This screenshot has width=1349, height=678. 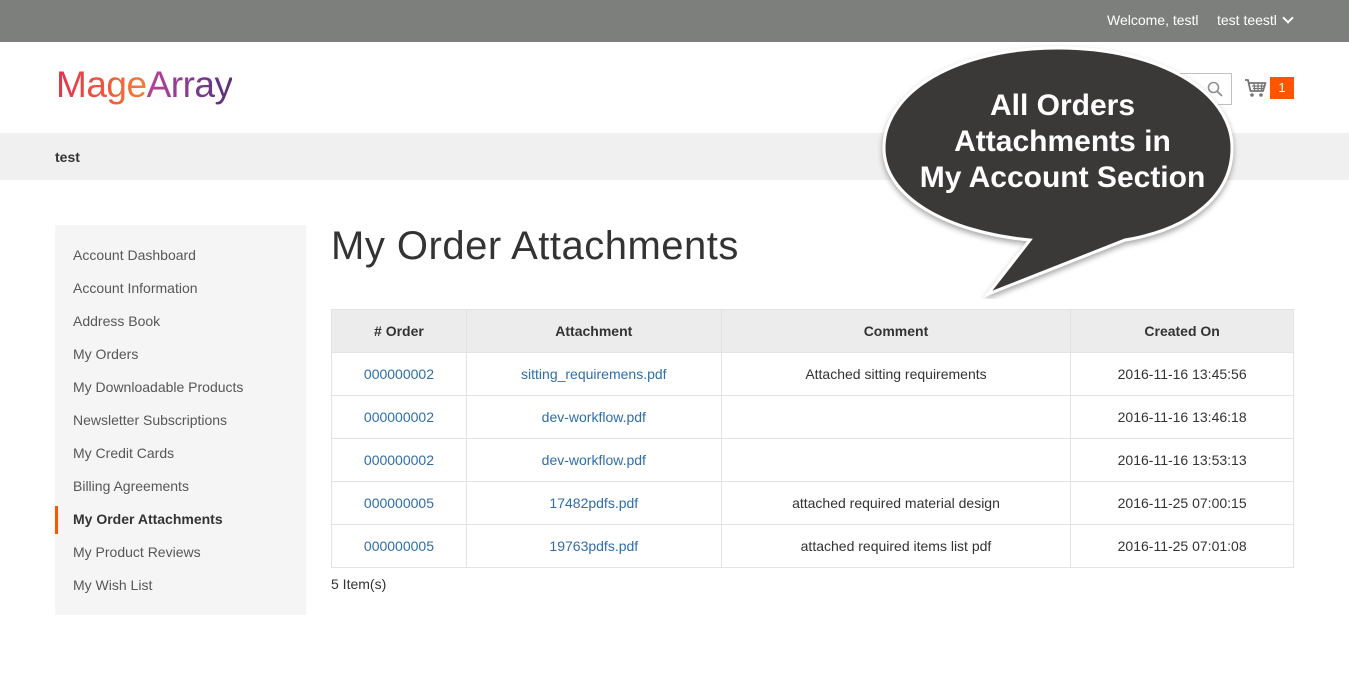 What do you see at coordinates (1182, 374) in the screenshot?
I see `created-on-cell: 2016-11-16 13:45:56` at bounding box center [1182, 374].